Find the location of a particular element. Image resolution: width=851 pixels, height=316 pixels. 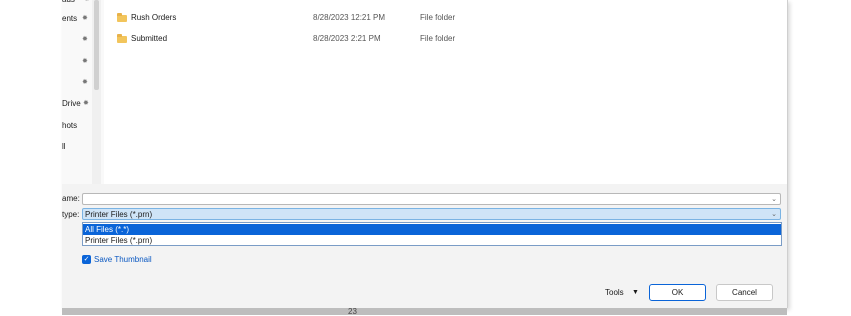

nav-item-label: ll is located at coordinates (64, 146).